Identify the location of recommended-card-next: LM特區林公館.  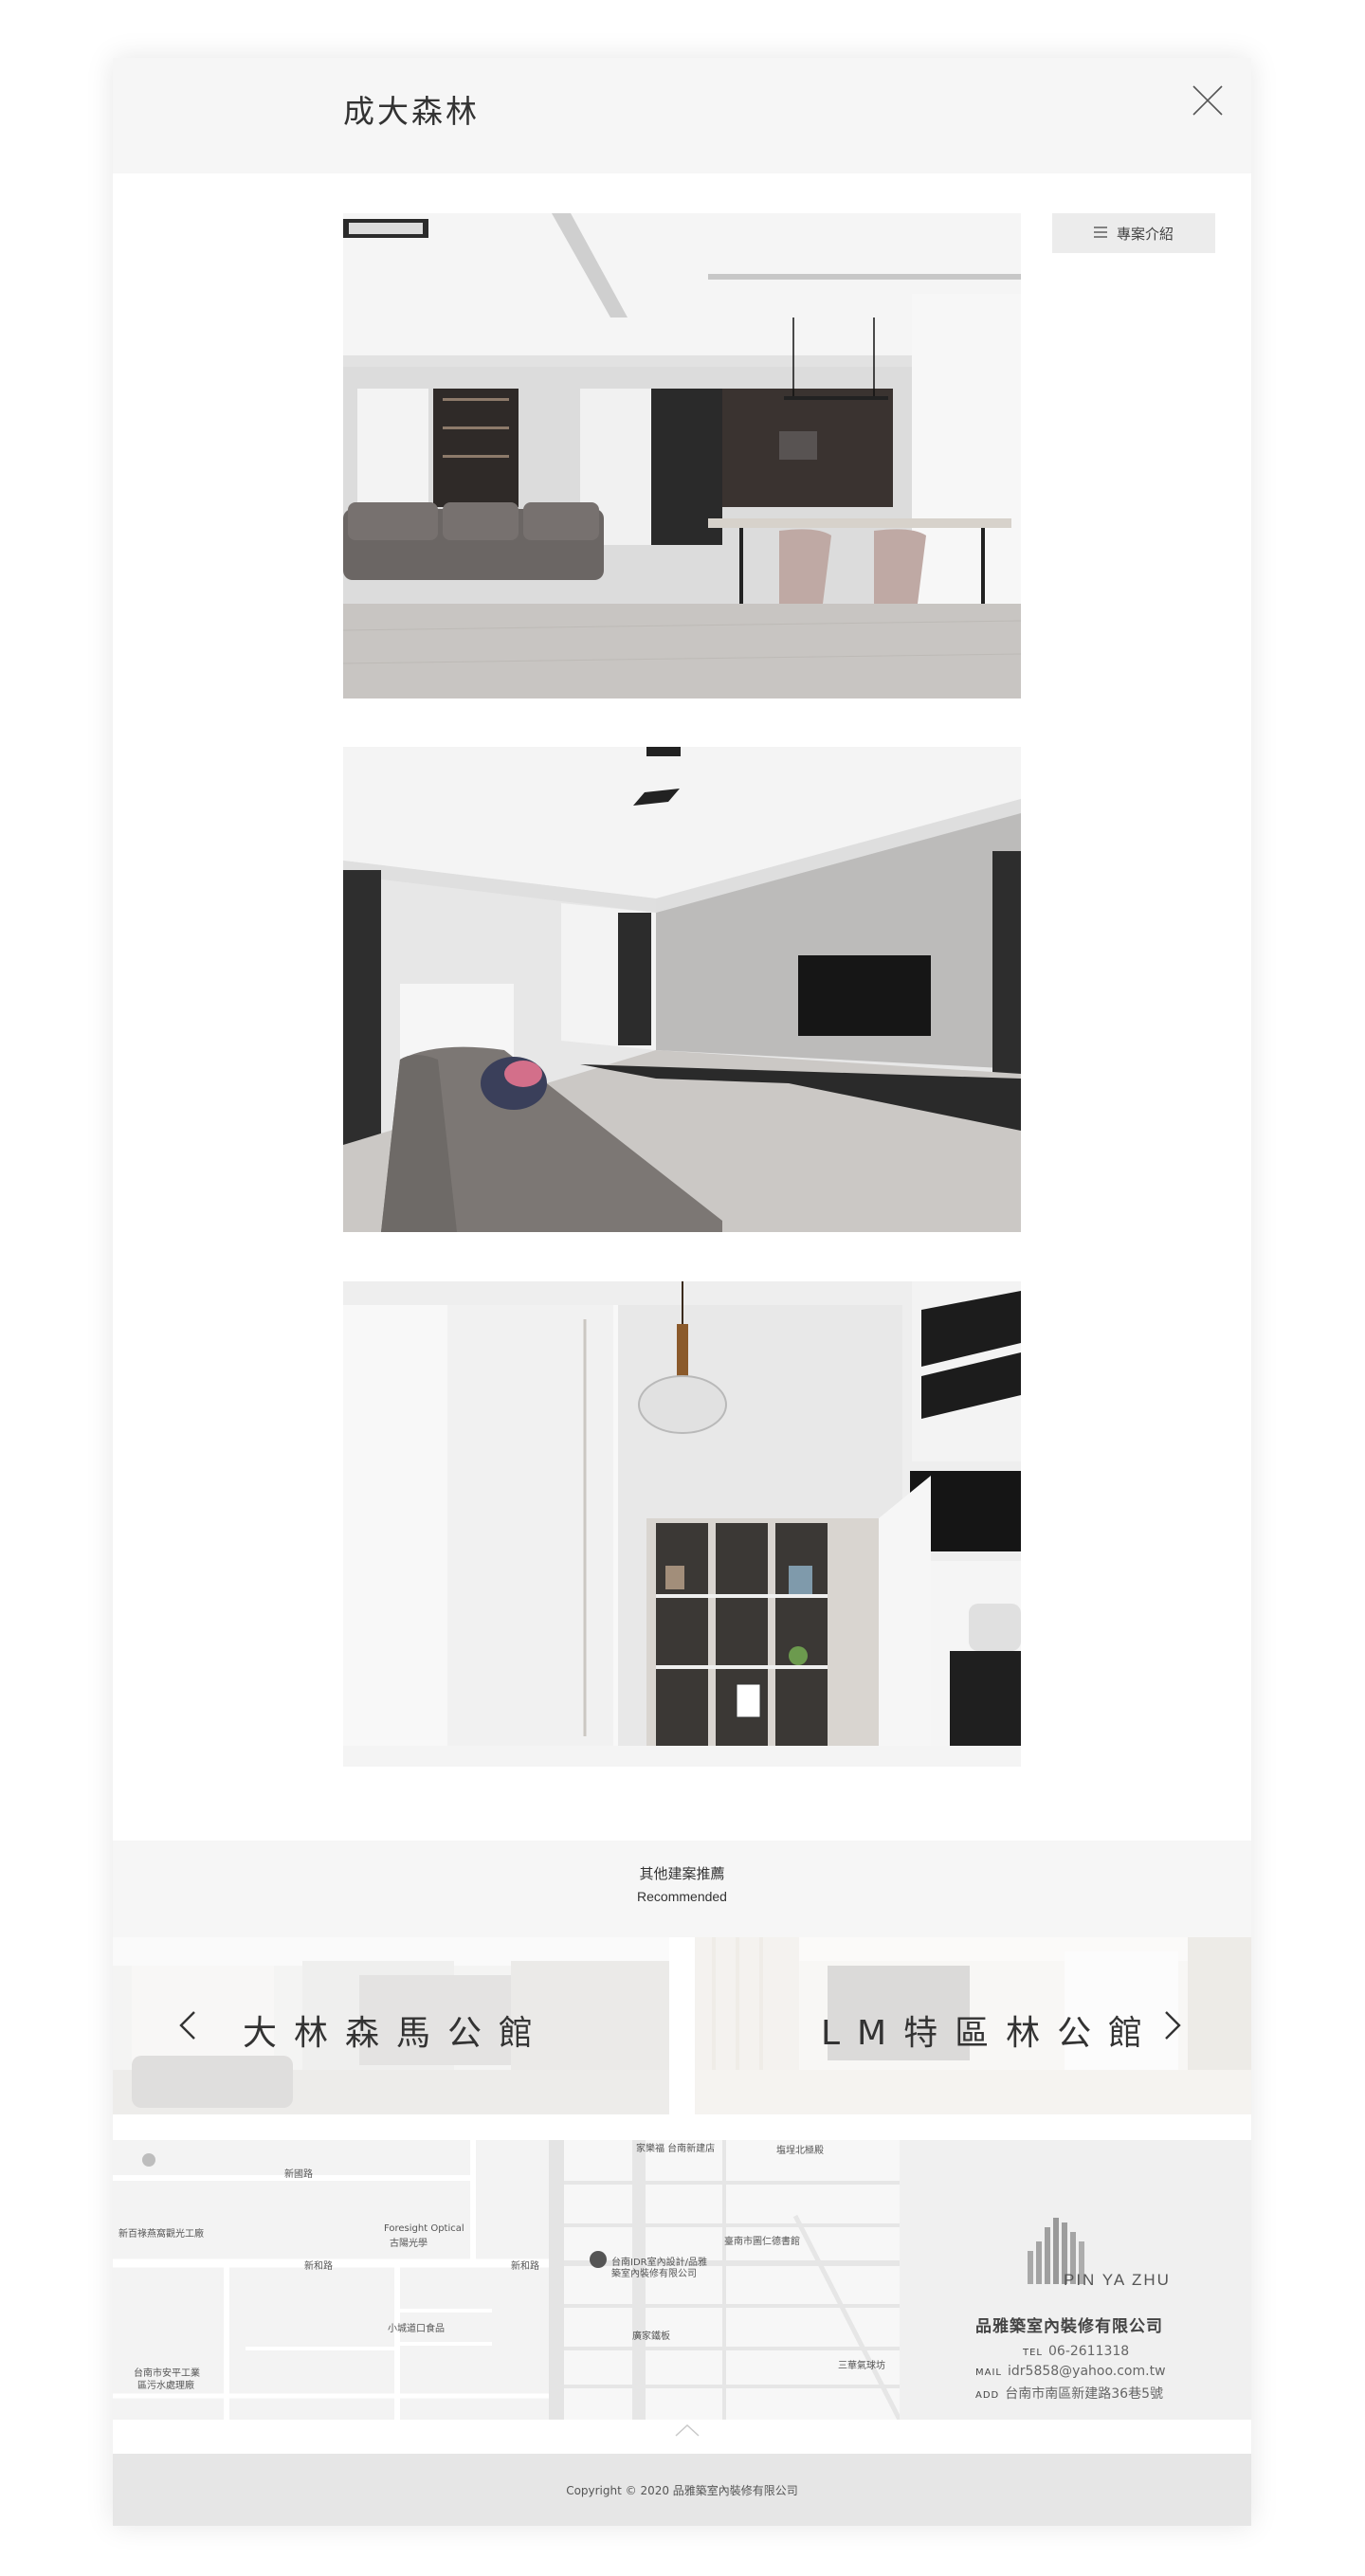
(973, 2025).